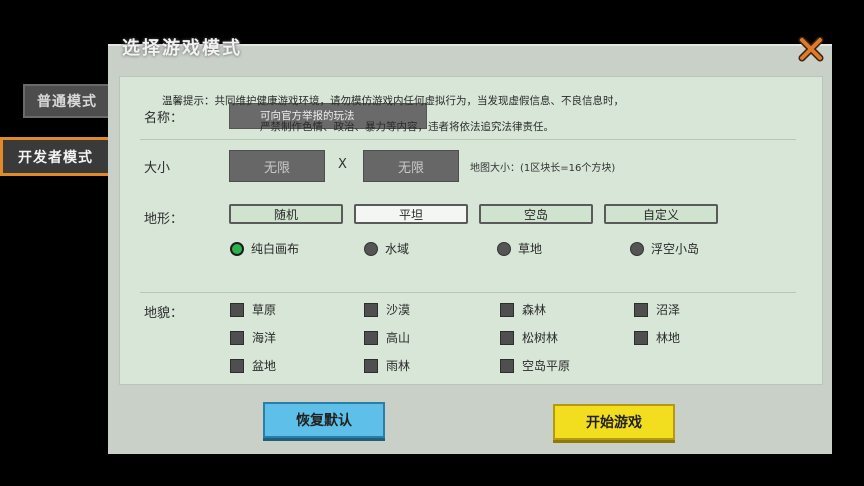 The height and width of the screenshot is (486, 864). I want to click on checkbox-pine-forest: 松树林, so click(529, 337).